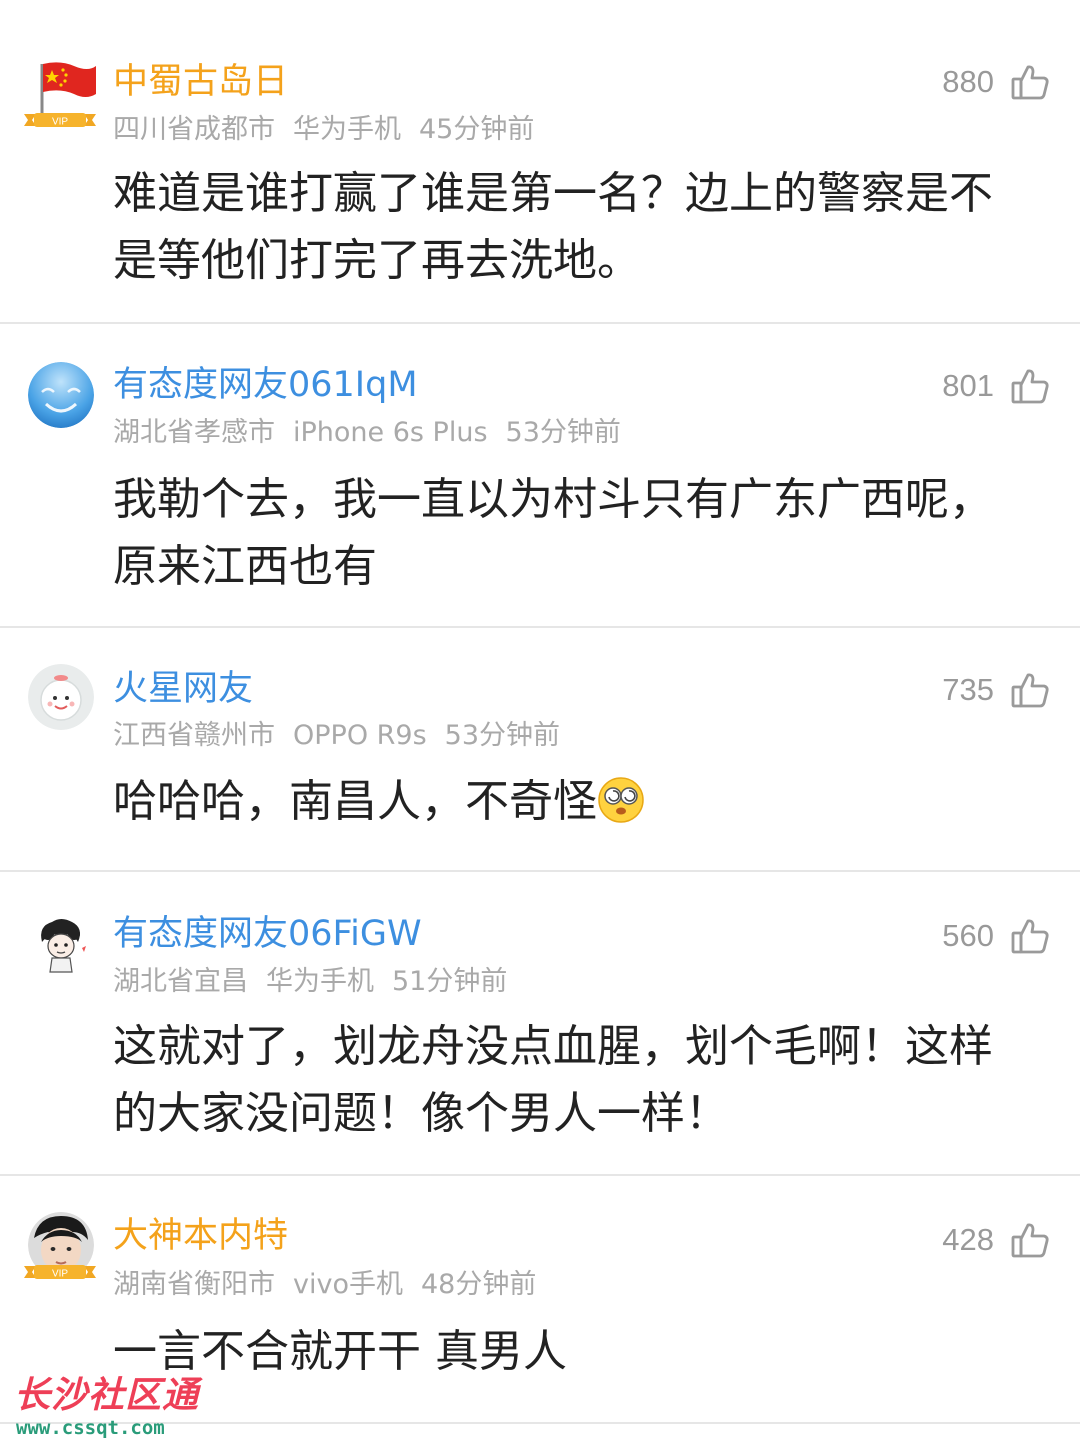 The image size is (1080, 1450). What do you see at coordinates (477, 129) in the screenshot?
I see `timestamp: 45分钟前` at bounding box center [477, 129].